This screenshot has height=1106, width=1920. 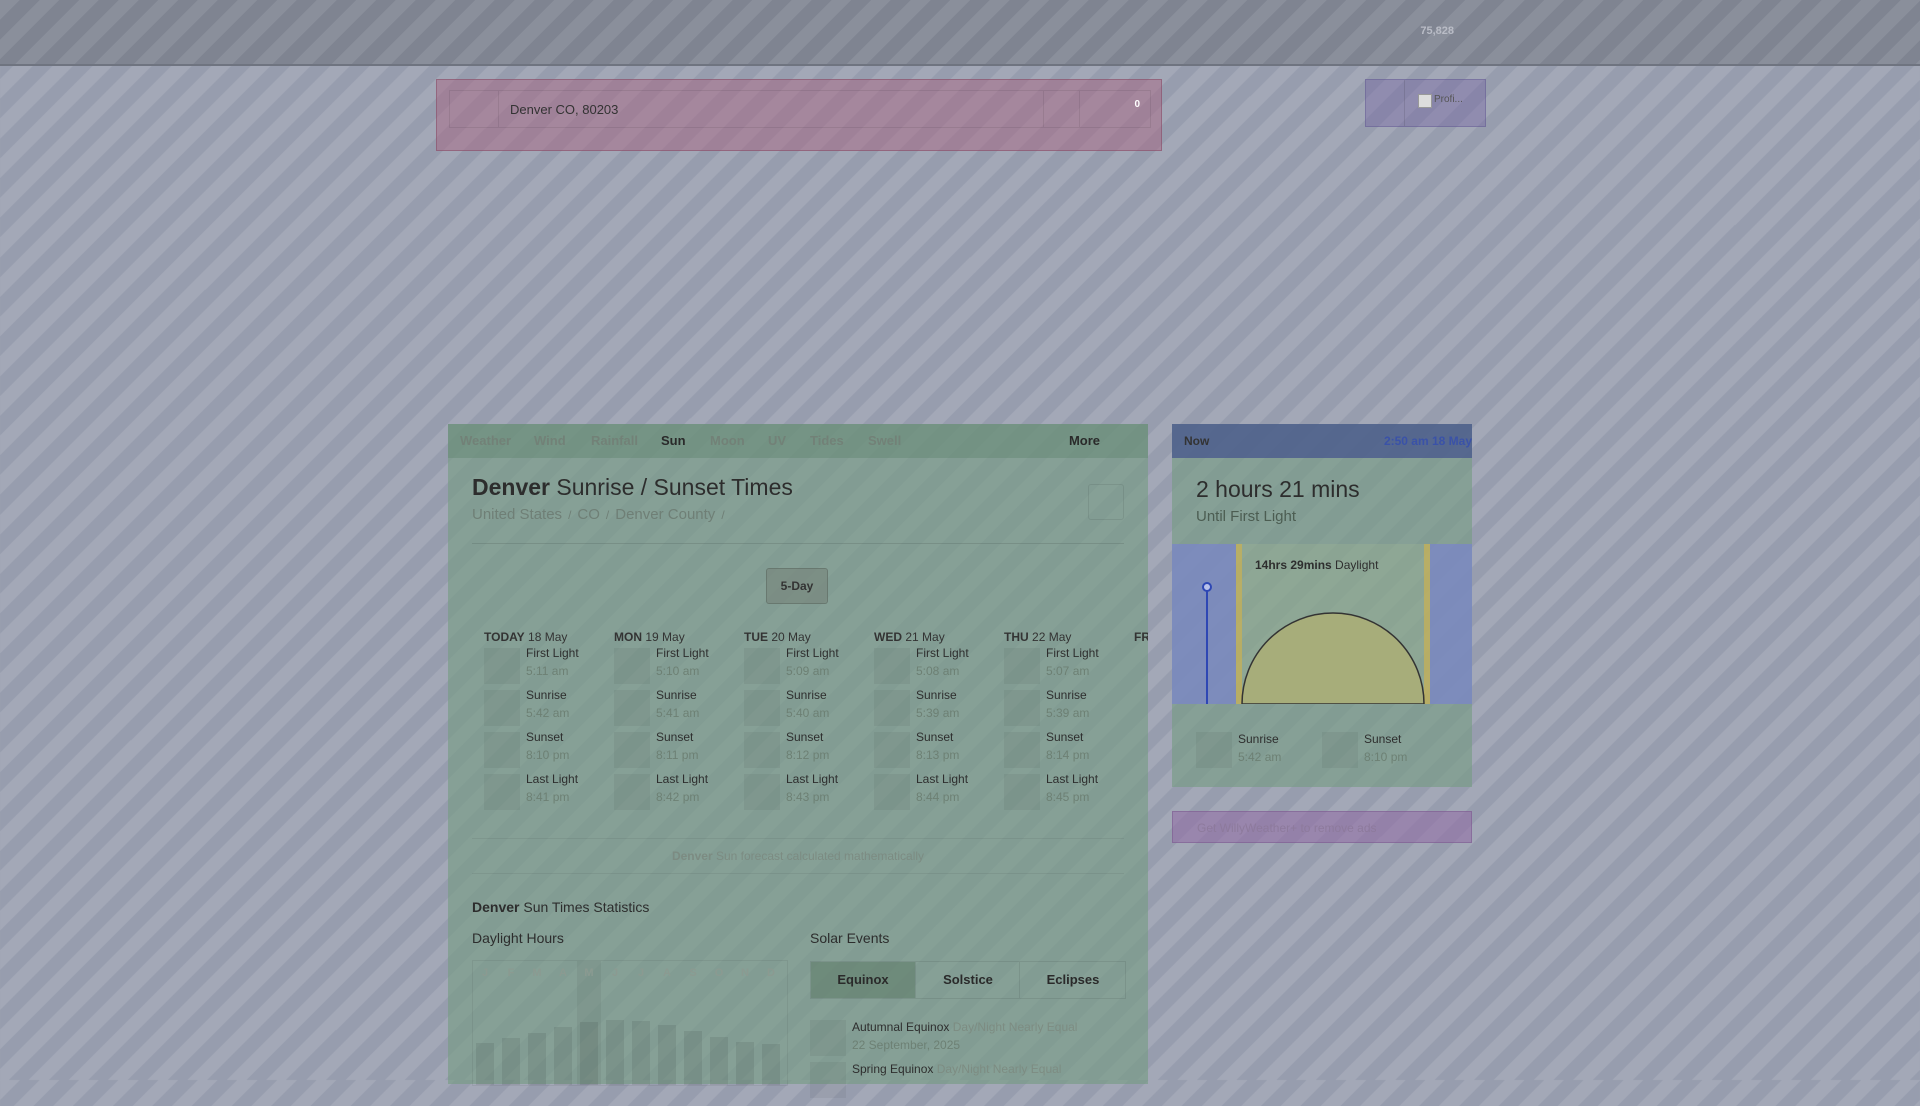 I want to click on current-time-marker, so click(x=1207, y=587).